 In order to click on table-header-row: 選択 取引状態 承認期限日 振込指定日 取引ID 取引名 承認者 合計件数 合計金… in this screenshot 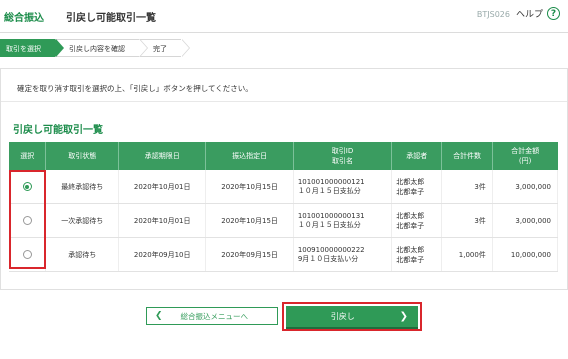, I will do `click(283, 156)`.